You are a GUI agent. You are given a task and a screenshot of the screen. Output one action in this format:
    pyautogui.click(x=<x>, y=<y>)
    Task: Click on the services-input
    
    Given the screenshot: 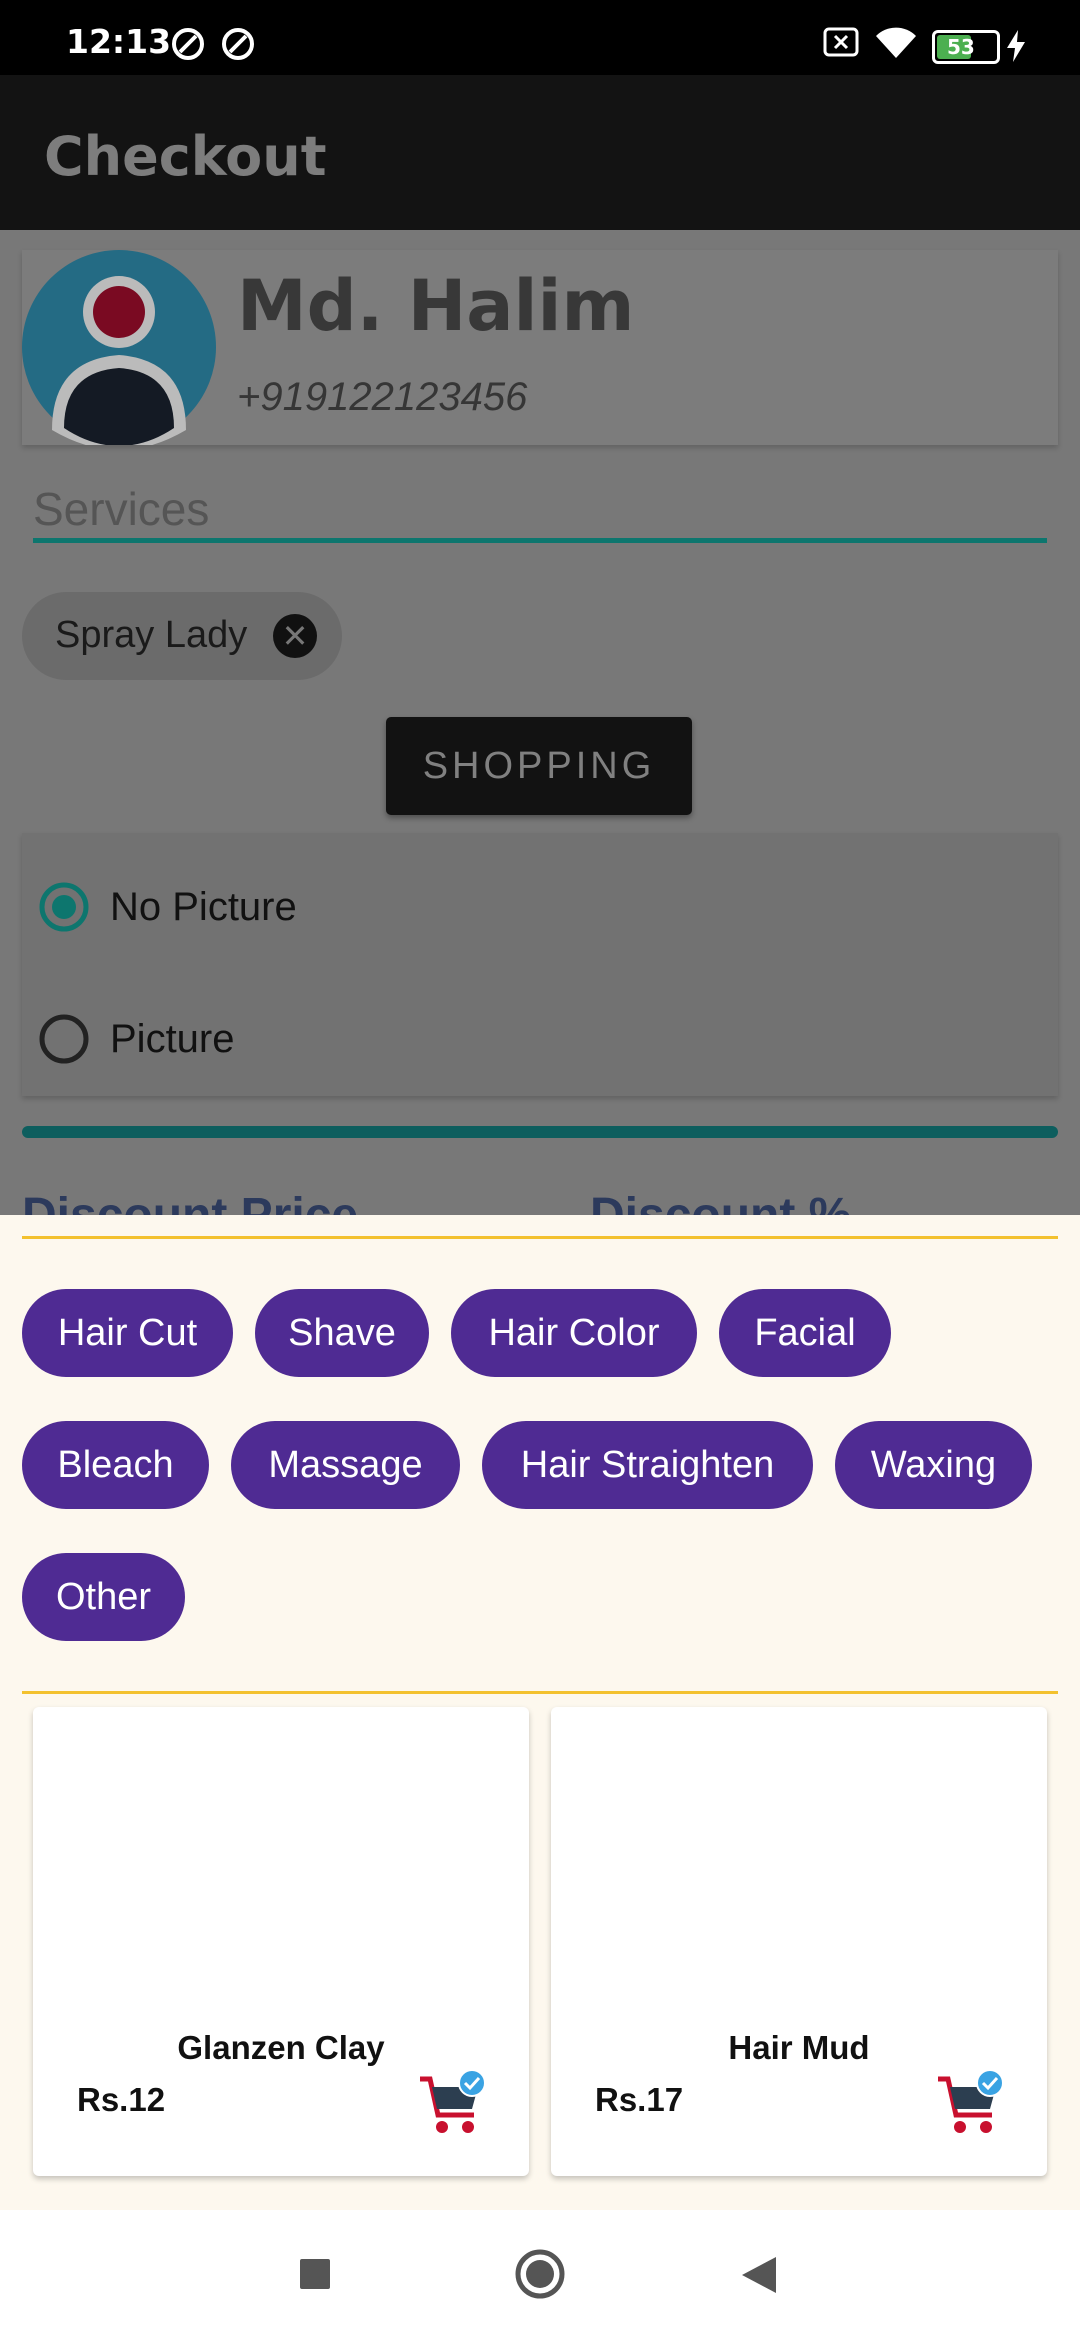 What is the action you would take?
    pyautogui.click(x=540, y=511)
    